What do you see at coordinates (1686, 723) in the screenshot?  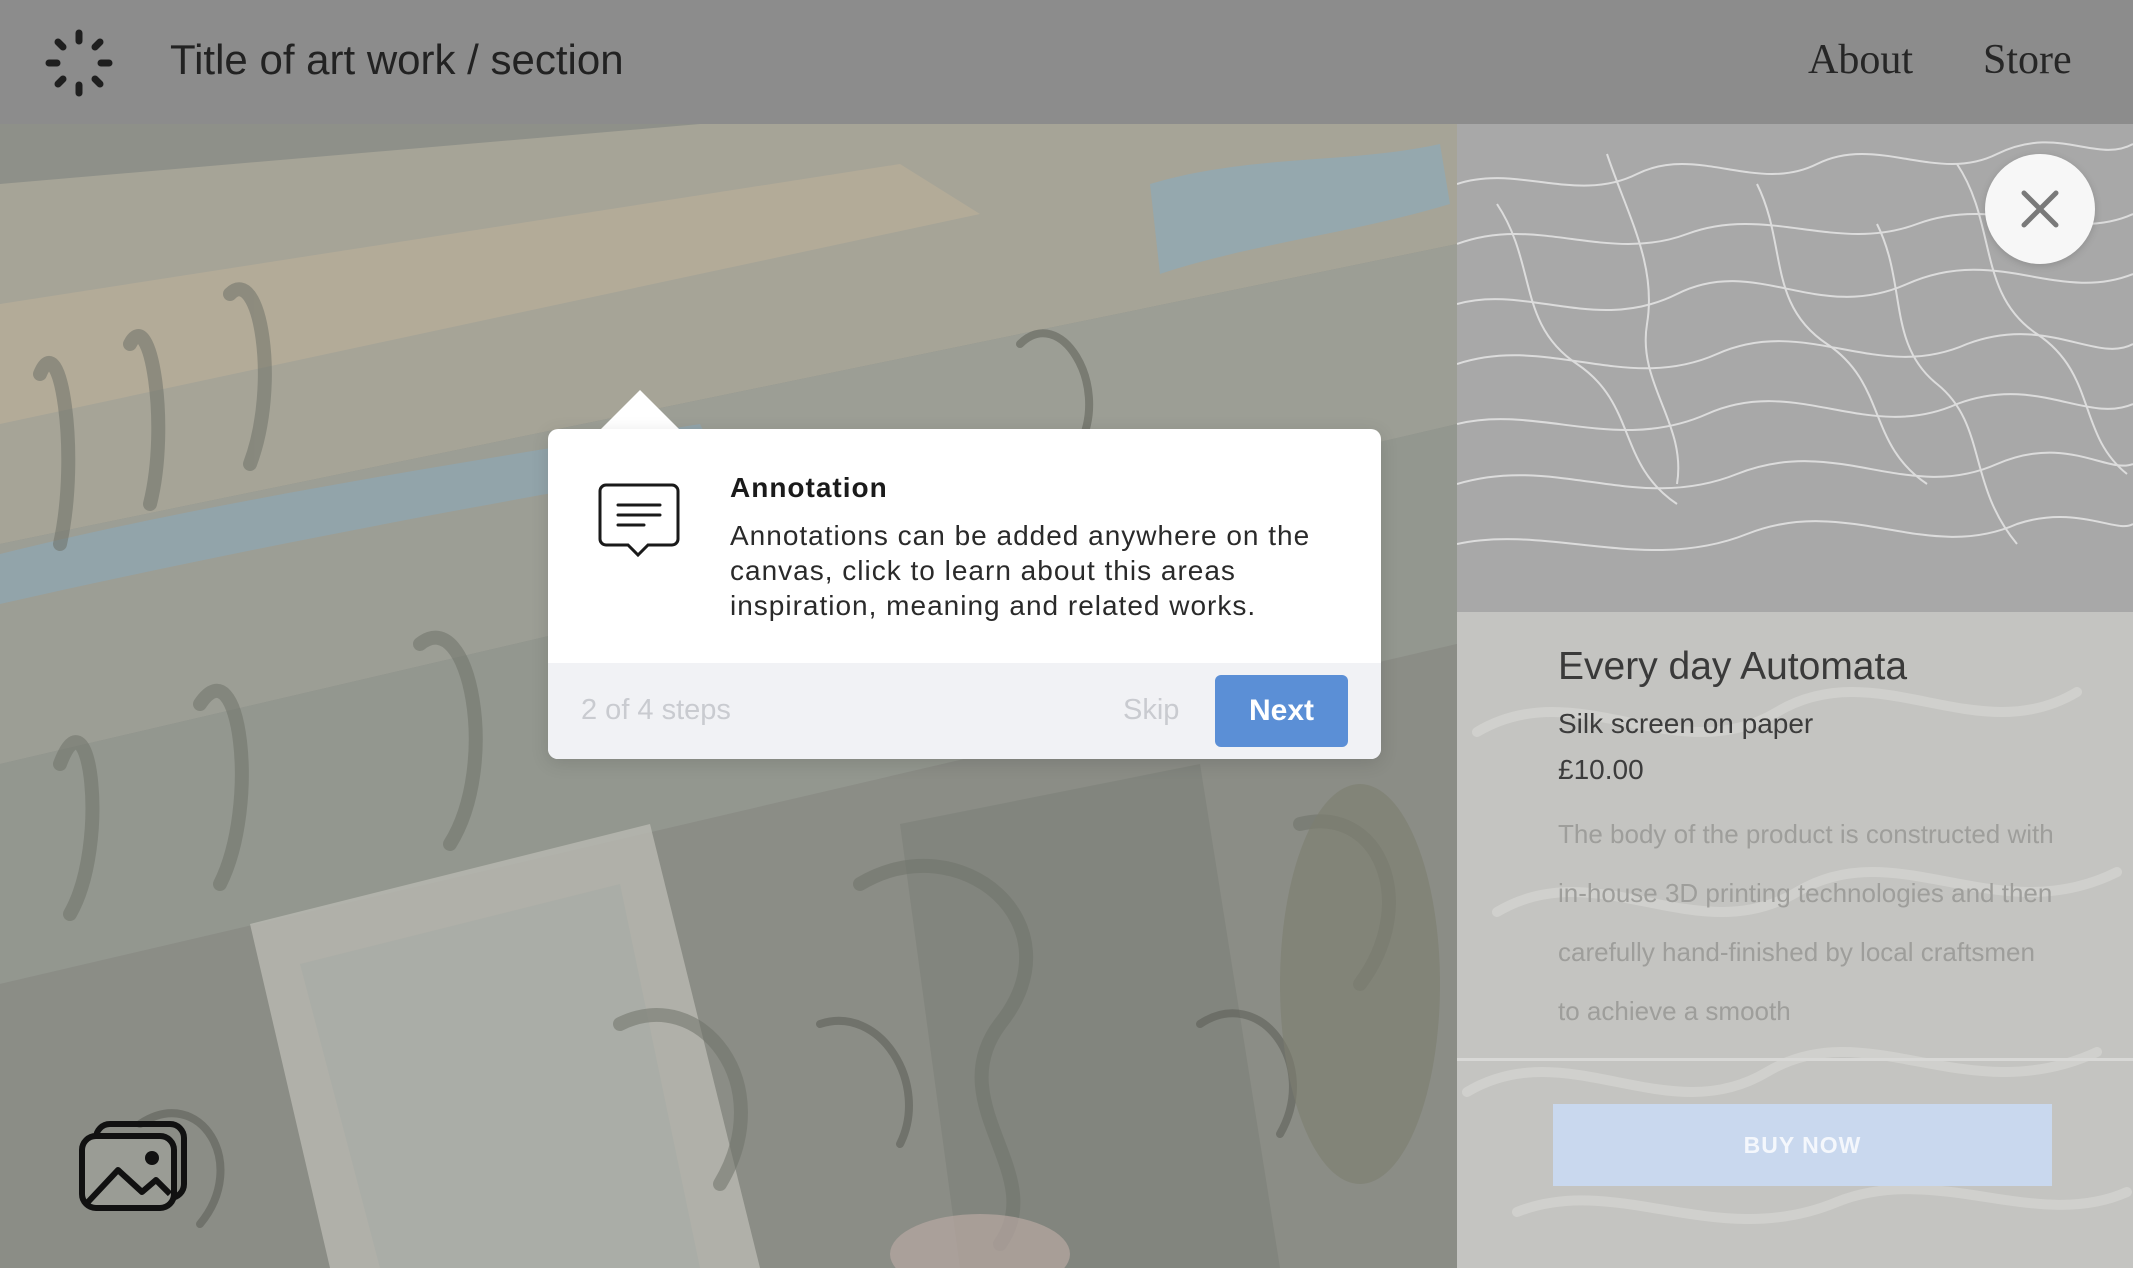 I see `product-medium: Silk screen on paper` at bounding box center [1686, 723].